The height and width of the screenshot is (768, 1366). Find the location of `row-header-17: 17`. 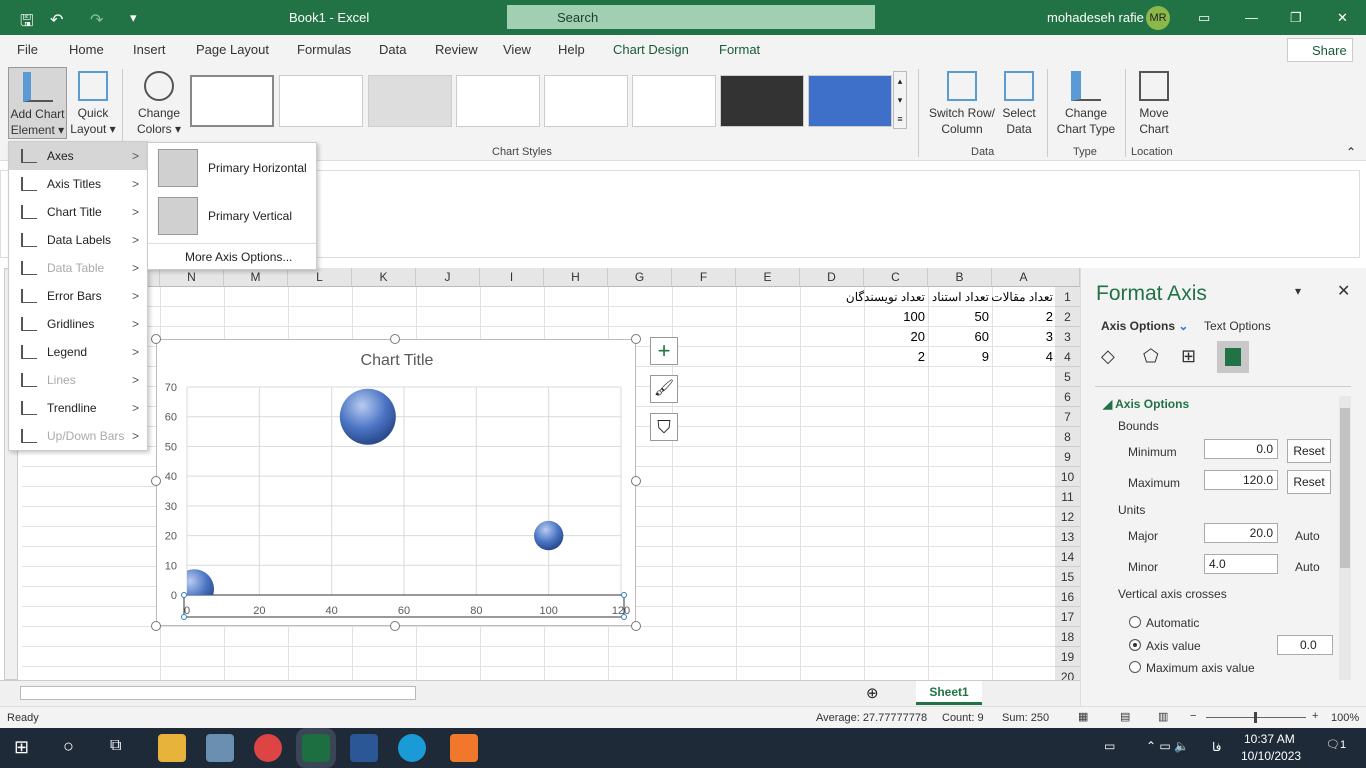

row-header-17: 17 is located at coordinates (1067, 617).